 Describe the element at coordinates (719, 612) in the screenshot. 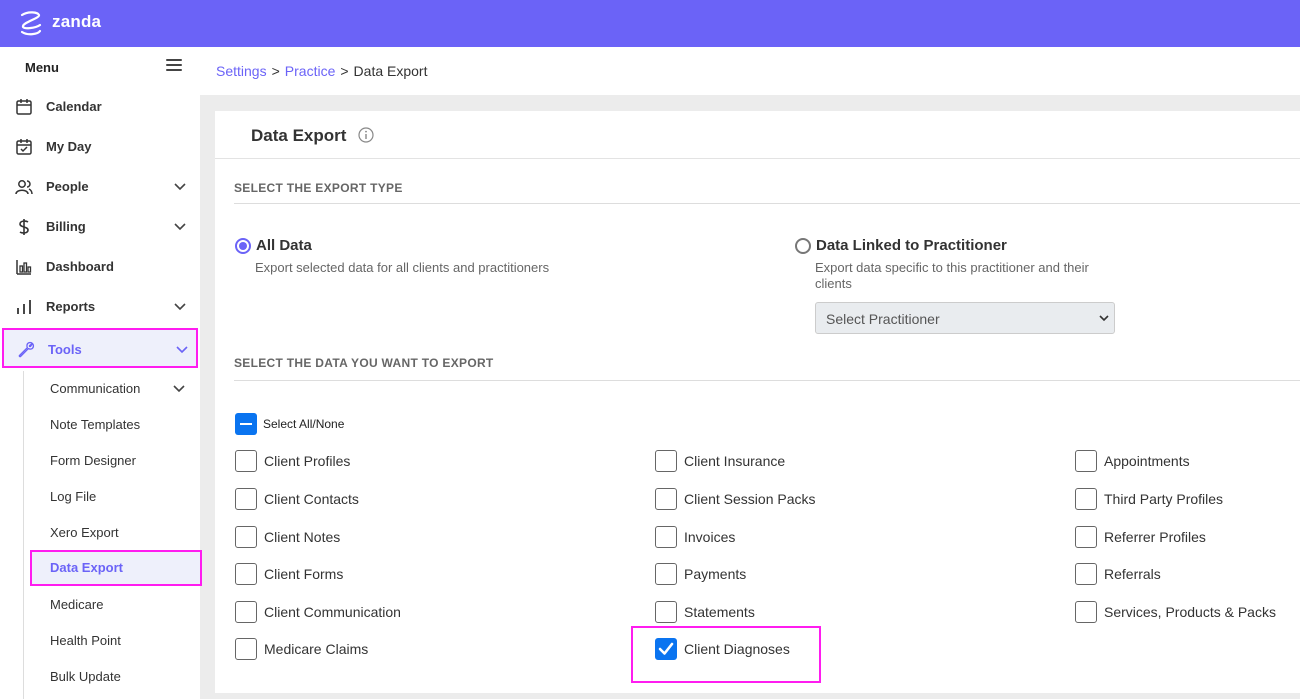

I see `checkbox-label: Statements` at that location.